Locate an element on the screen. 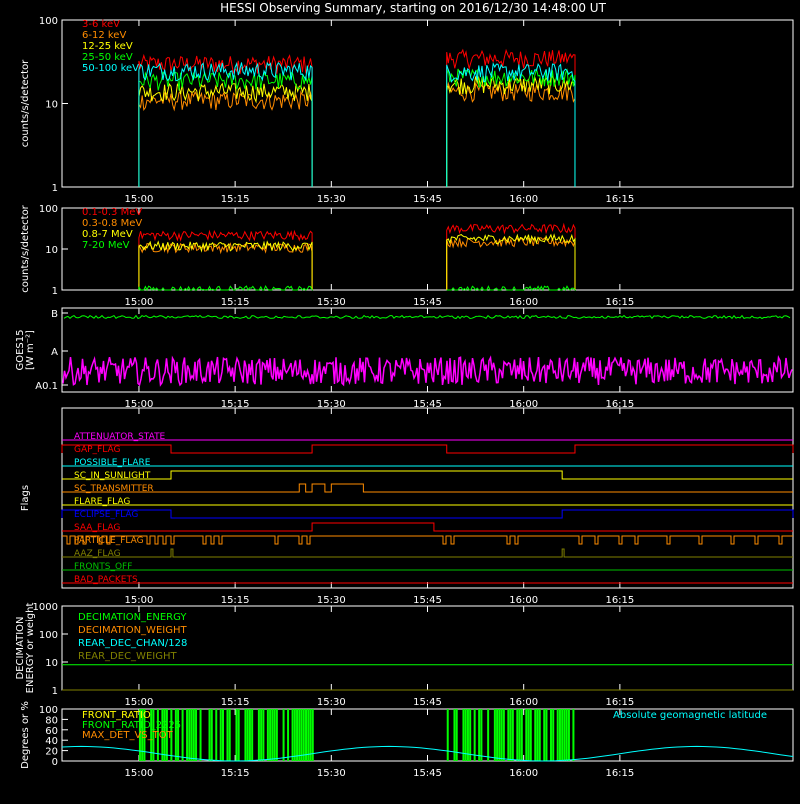 This screenshot has height=804, width=800. legend-entry: REAR_DEC_WEIGHT is located at coordinates (127, 656).